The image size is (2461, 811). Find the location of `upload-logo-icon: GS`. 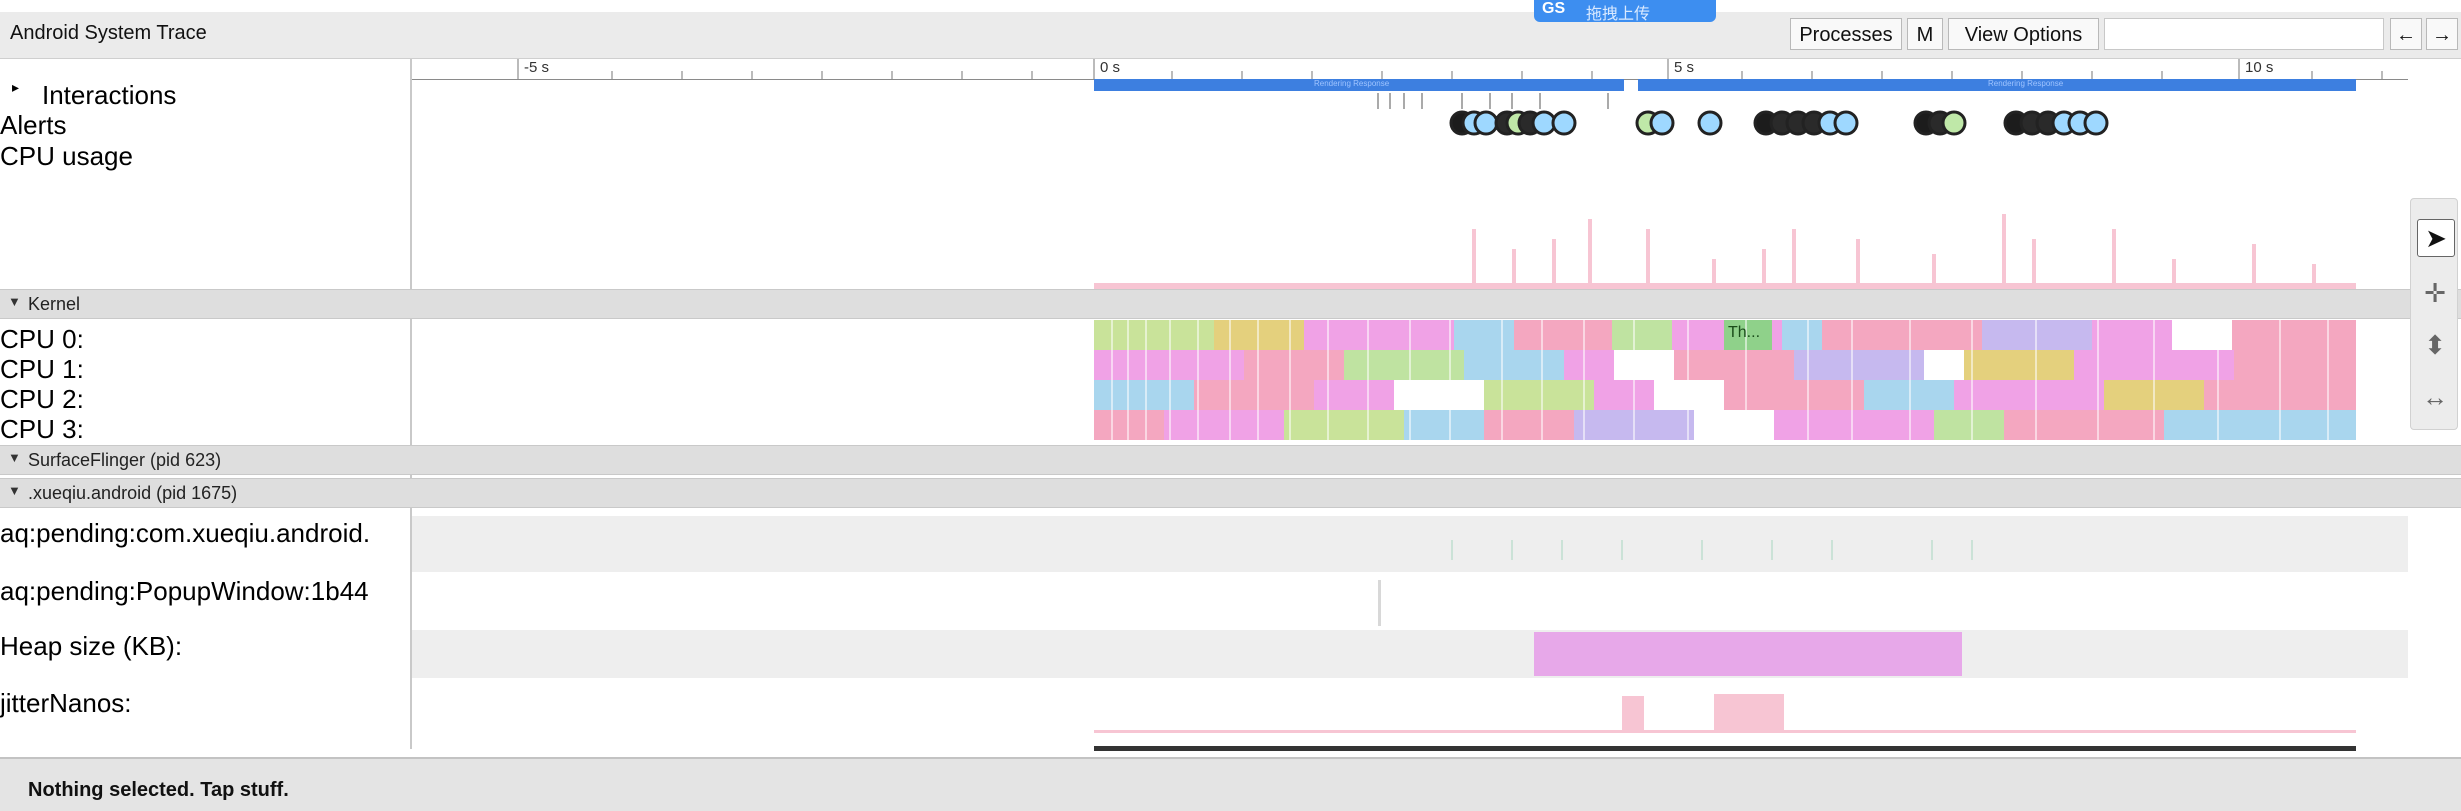

upload-logo-icon: GS is located at coordinates (1554, 8).